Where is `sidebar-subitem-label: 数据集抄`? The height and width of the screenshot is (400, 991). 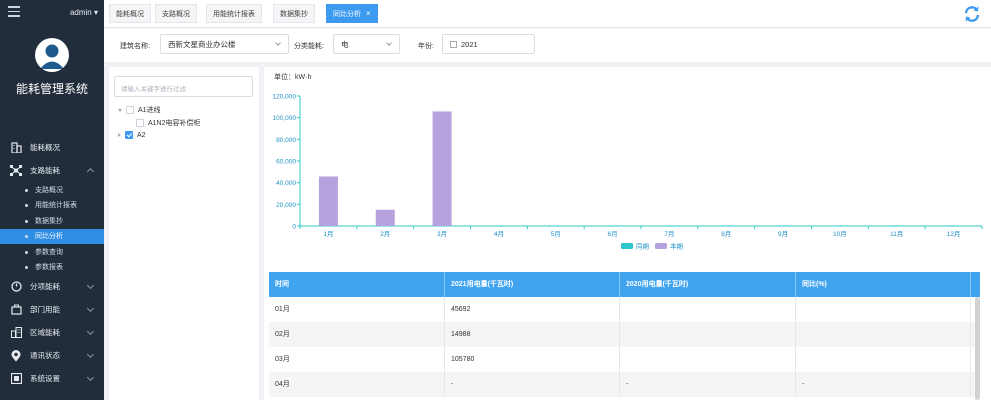 sidebar-subitem-label: 数据集抄 is located at coordinates (49, 221).